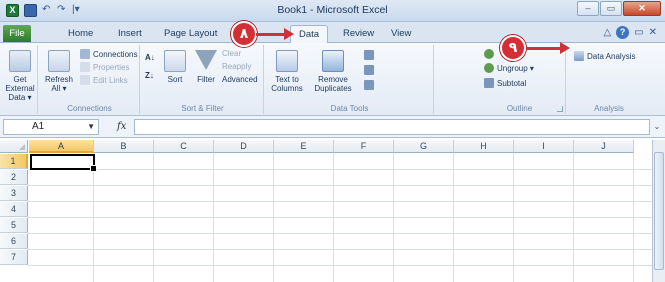 The height and width of the screenshot is (282, 665). What do you see at coordinates (244, 146) in the screenshot?
I see `column-header-d: D` at bounding box center [244, 146].